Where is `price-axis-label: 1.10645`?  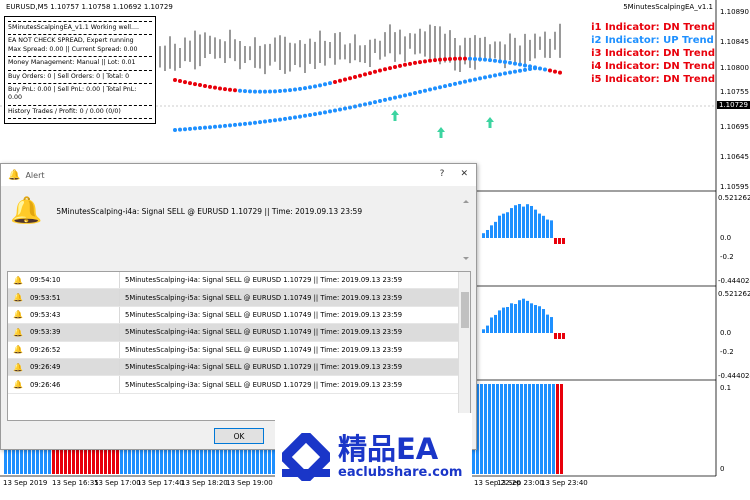
price-axis-label: 1.10645 is located at coordinates (734, 157).